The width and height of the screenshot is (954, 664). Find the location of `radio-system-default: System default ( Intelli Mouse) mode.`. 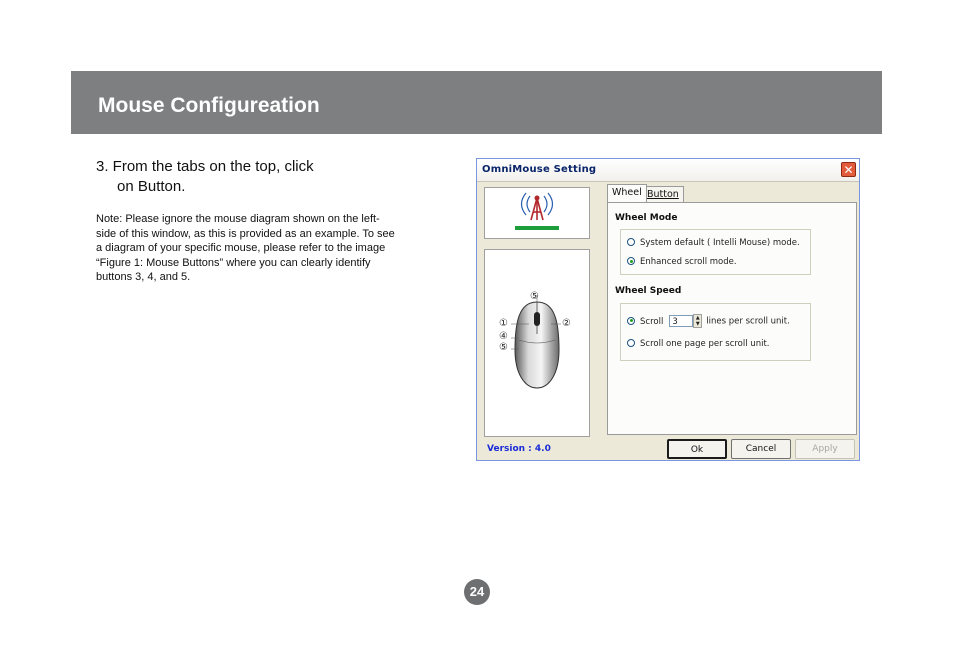

radio-system-default: System default ( Intelli Mouse) mode. is located at coordinates (713, 243).